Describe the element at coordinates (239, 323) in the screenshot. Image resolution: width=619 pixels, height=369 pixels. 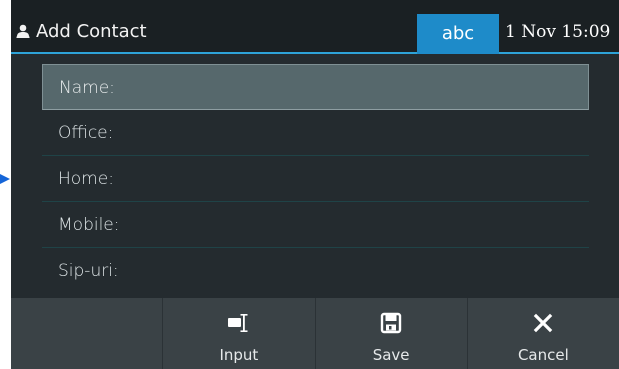
I see `input-cursor-icon` at that location.